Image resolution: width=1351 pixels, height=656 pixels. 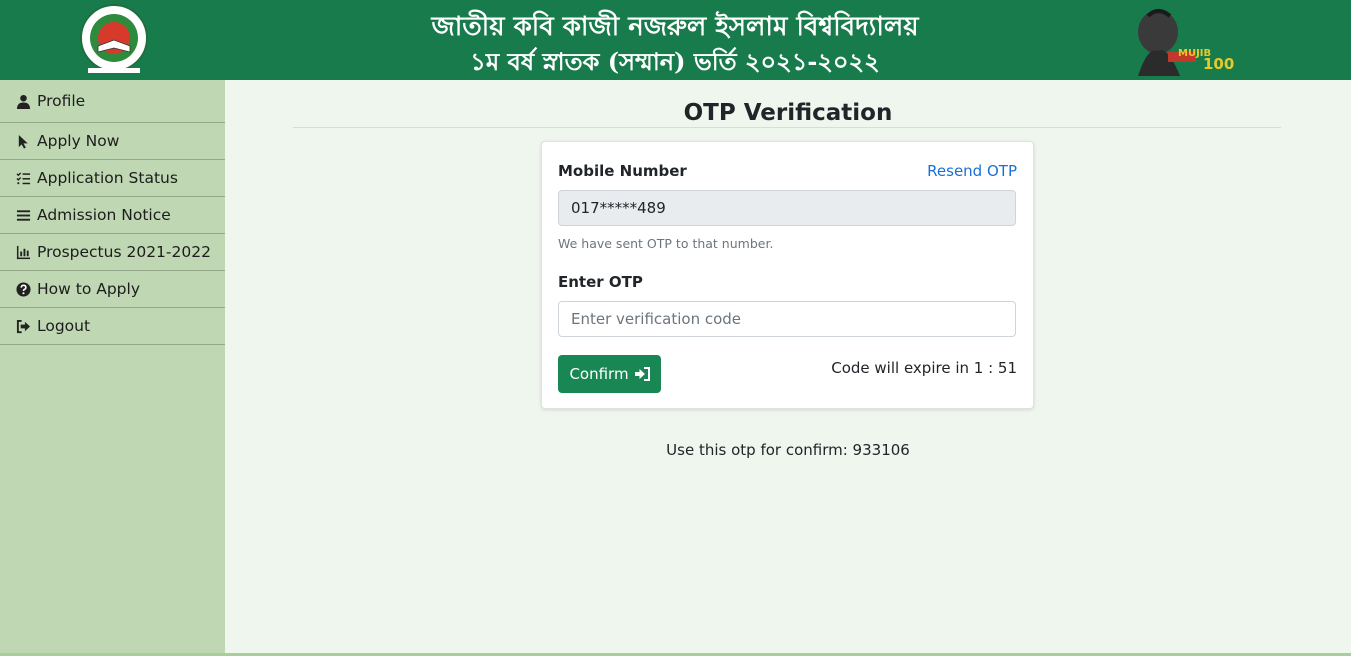 I want to click on admission-subtitle: ১ম বর্ষ স্নাতক (সম্মান) ভর্তি ২০২১-২০২২, so click(x=675, y=61).